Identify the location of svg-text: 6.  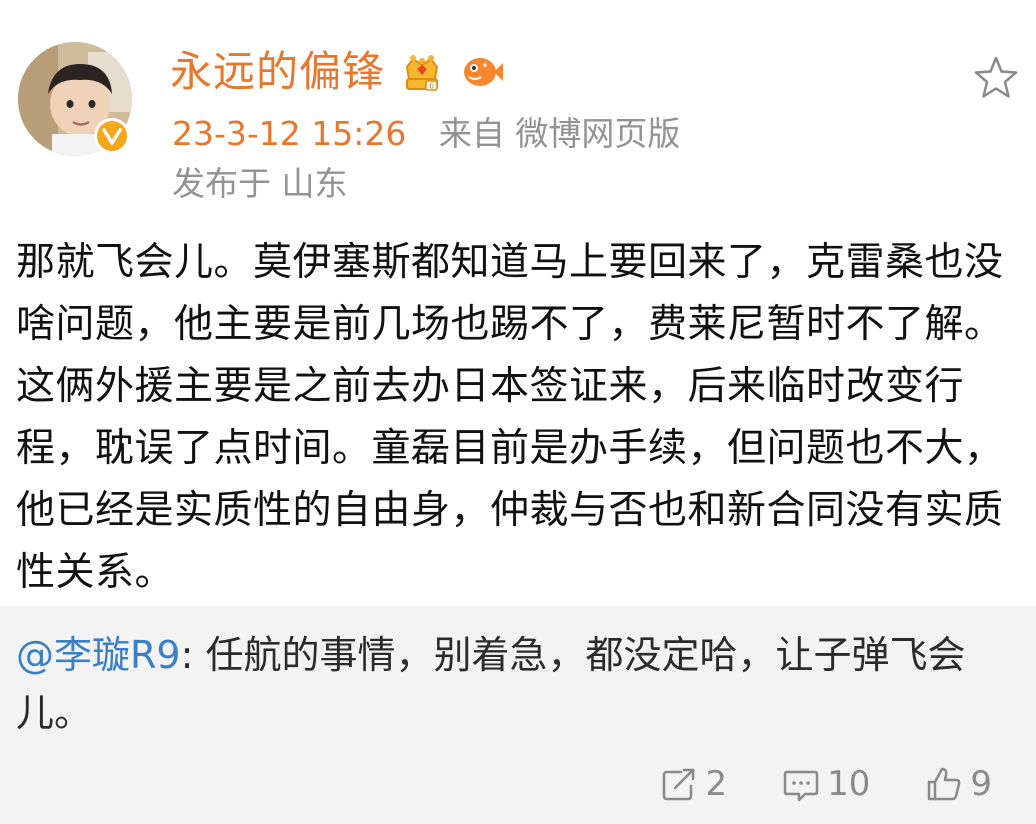
(431, 86).